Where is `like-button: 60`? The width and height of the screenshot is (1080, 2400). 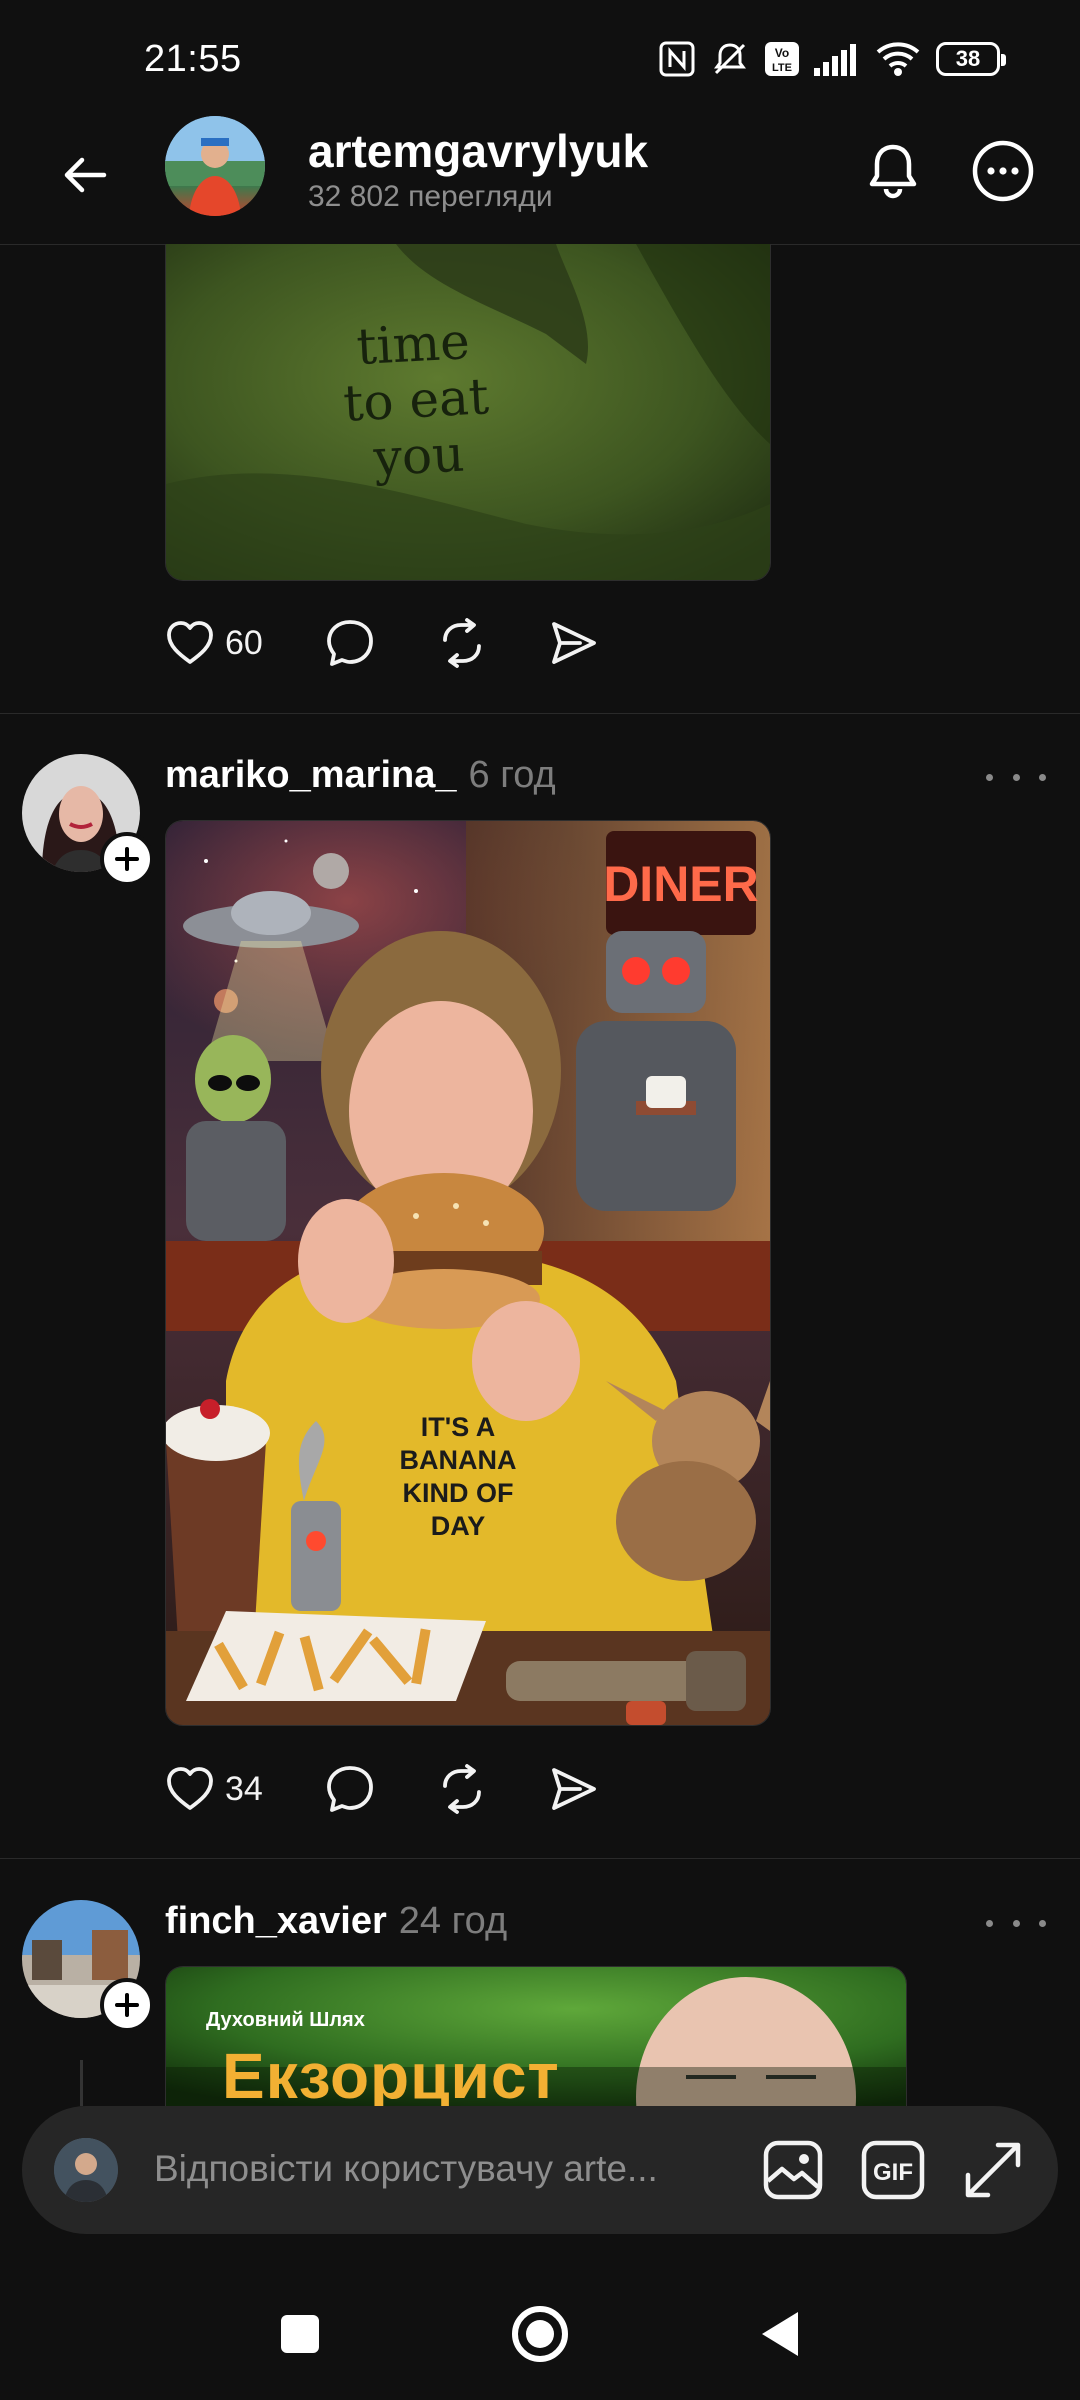 like-button: 60 is located at coordinates (214, 643).